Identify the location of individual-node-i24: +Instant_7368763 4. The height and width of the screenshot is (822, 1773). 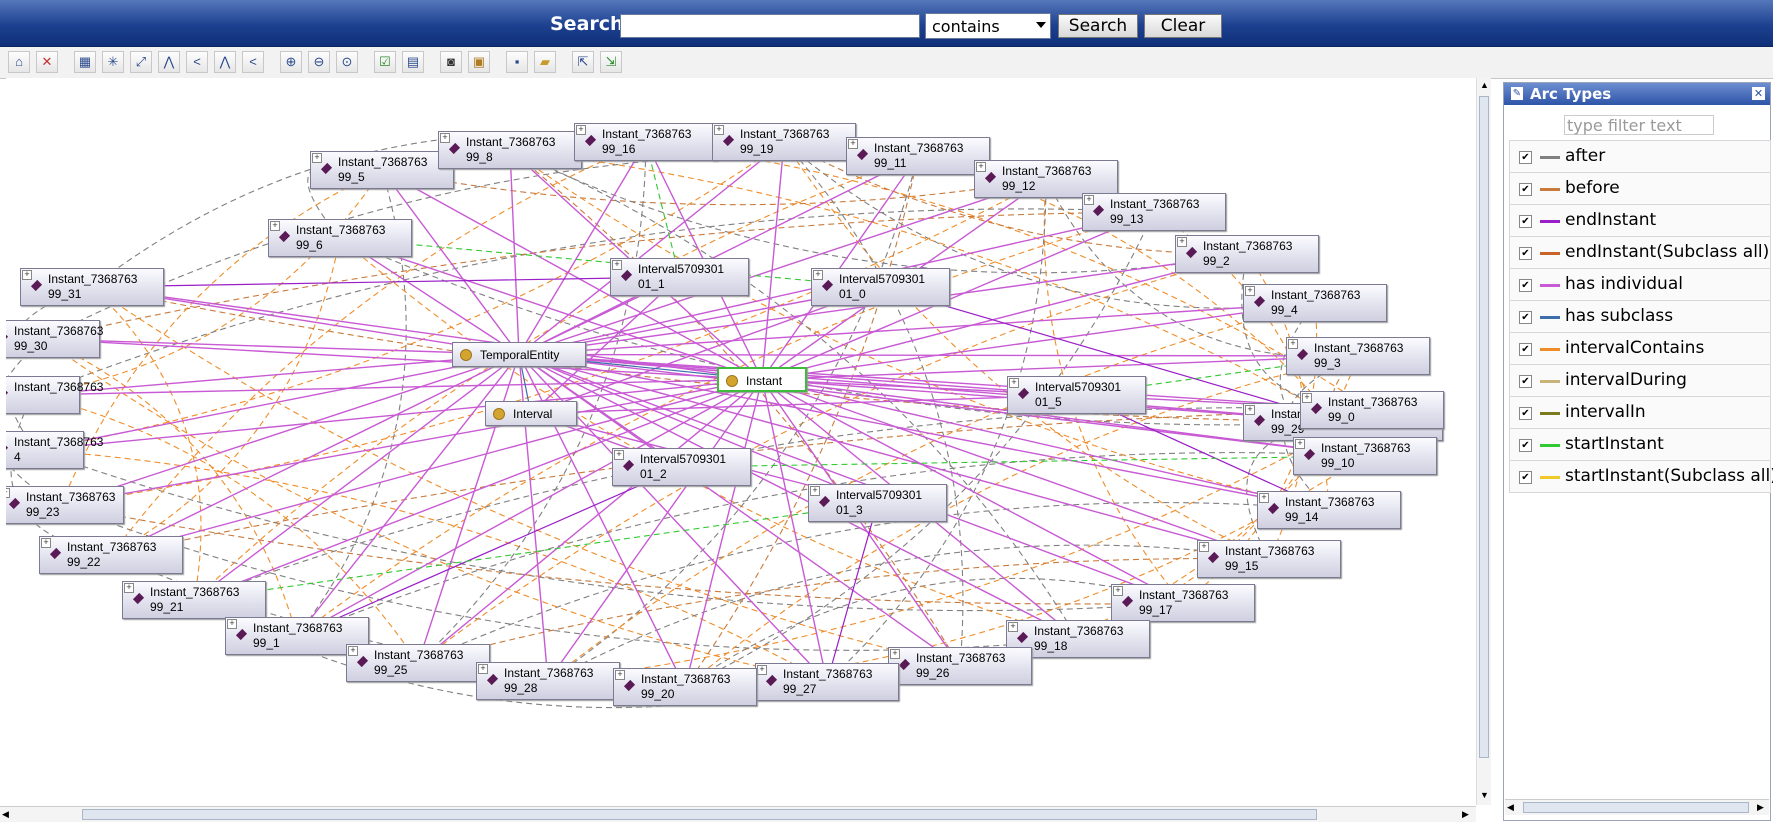
(54, 450).